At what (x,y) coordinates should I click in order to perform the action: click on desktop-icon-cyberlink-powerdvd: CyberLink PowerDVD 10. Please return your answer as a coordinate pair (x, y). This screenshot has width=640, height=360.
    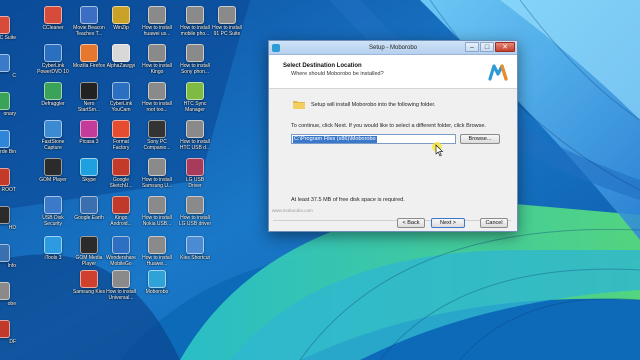
    Looking at the image, I should click on (53, 59).